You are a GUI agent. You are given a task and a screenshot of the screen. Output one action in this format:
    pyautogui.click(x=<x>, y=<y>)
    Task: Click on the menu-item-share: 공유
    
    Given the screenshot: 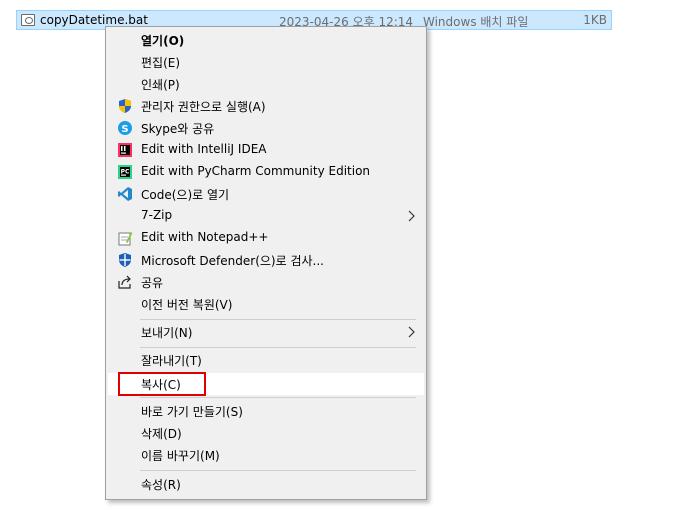 What is the action you would take?
    pyautogui.click(x=266, y=282)
    